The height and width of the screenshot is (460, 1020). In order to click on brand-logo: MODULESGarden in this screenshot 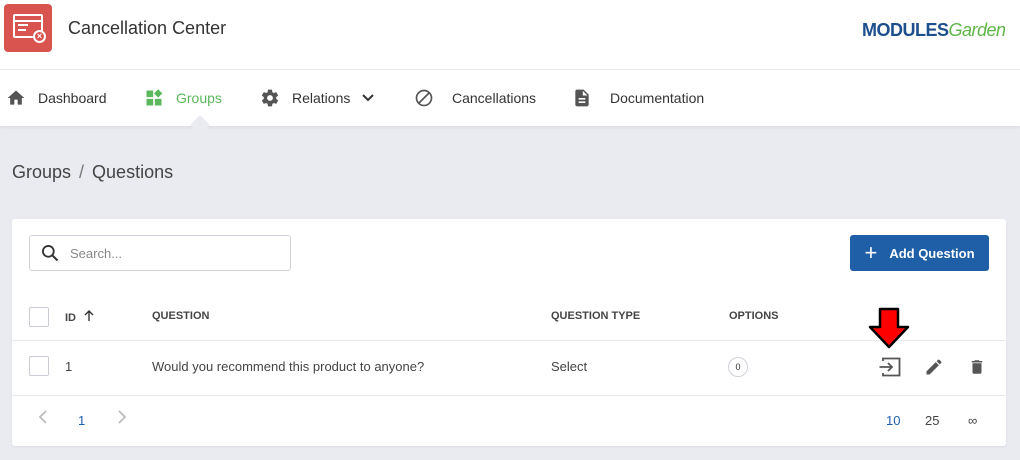, I will do `click(934, 30)`.